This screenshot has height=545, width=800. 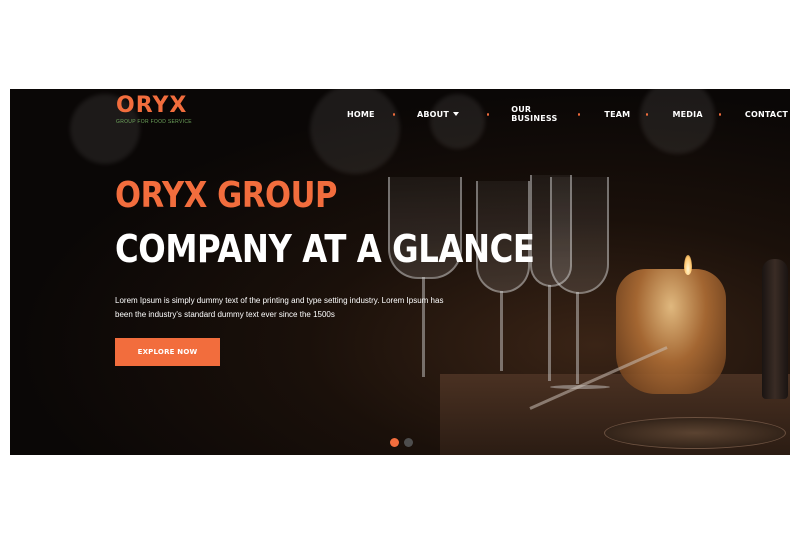 What do you see at coordinates (775, 329) in the screenshot?
I see `pepper-grinder-image` at bounding box center [775, 329].